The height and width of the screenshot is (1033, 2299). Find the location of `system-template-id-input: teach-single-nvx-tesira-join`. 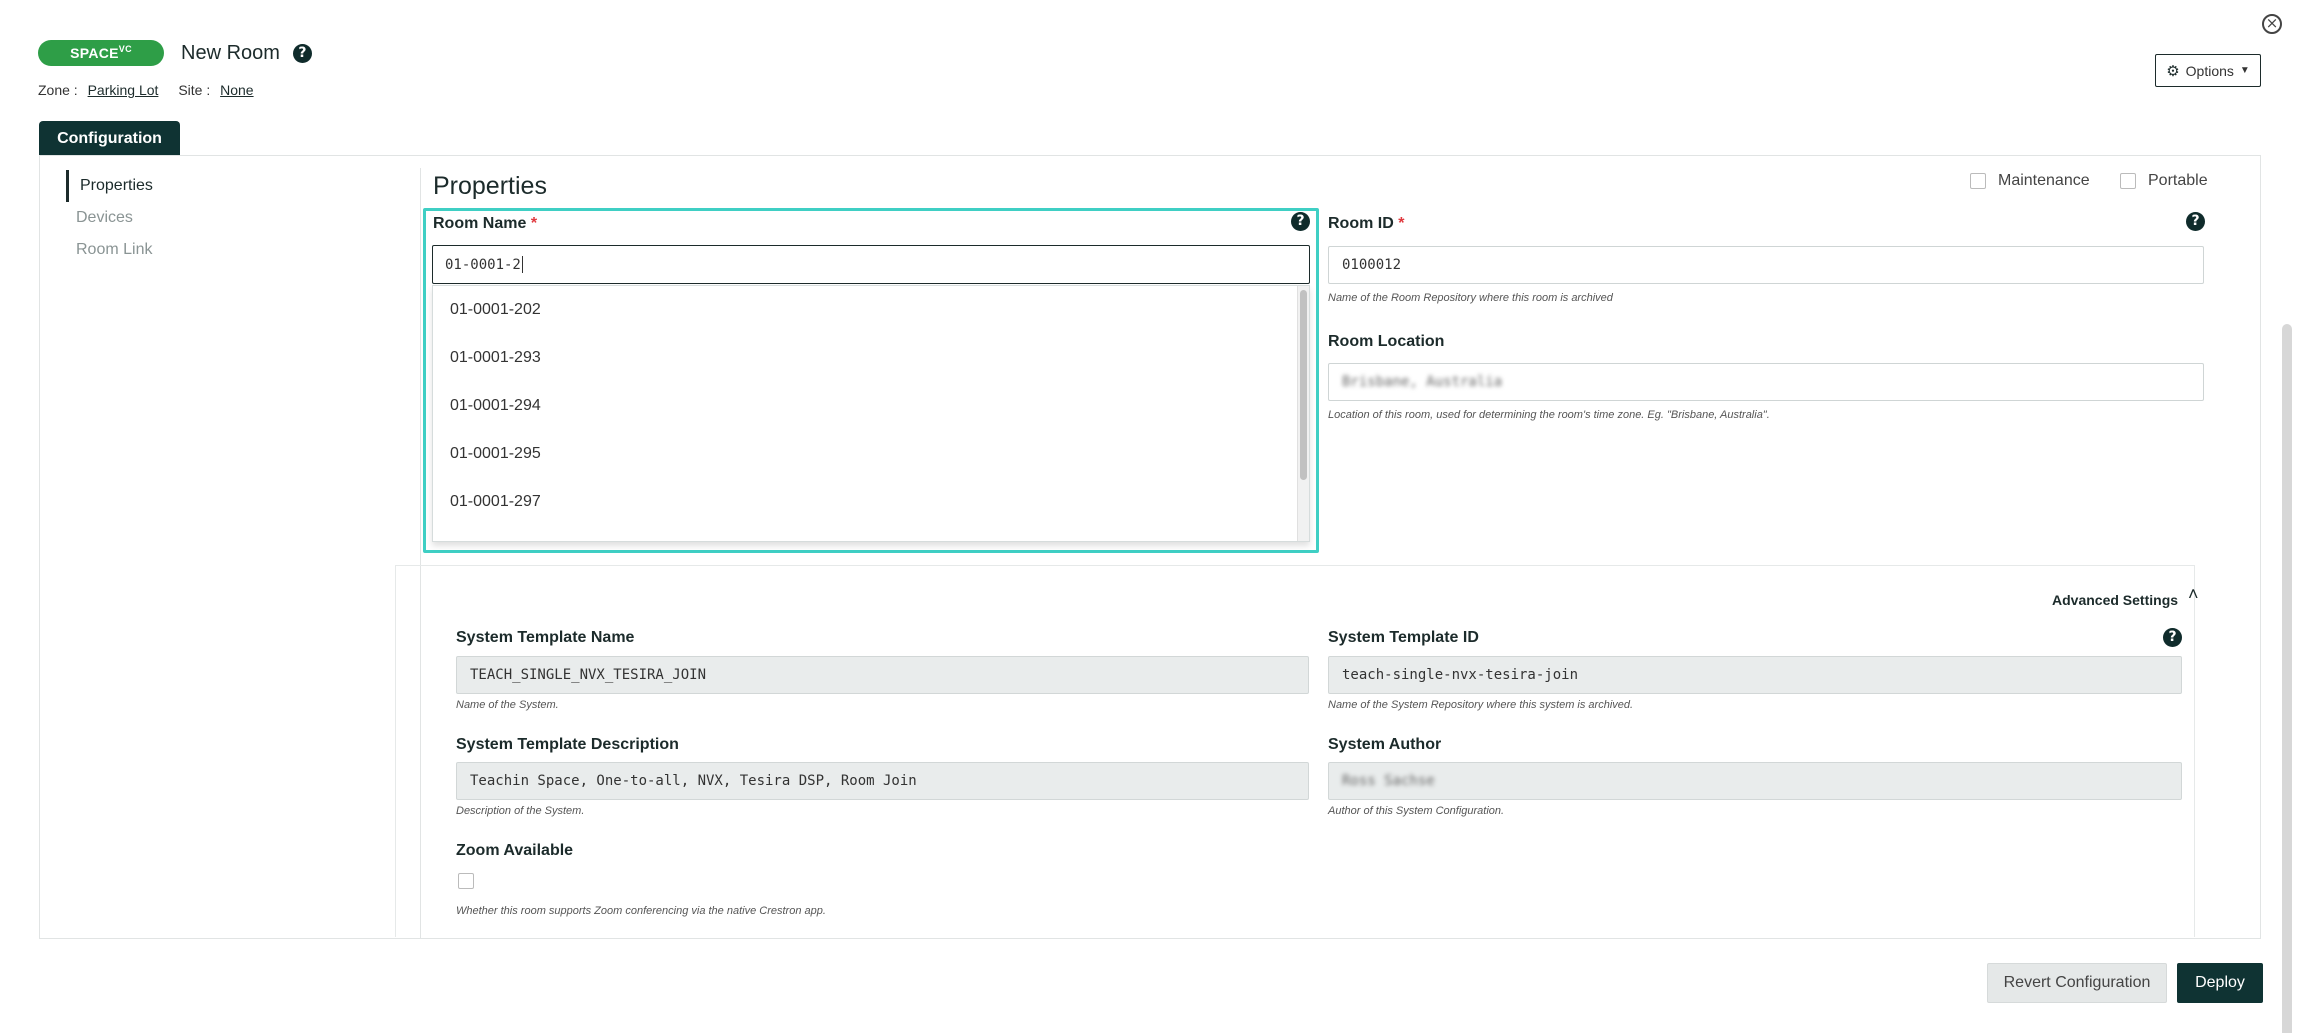

system-template-id-input: teach-single-nvx-tesira-join is located at coordinates (1755, 675).